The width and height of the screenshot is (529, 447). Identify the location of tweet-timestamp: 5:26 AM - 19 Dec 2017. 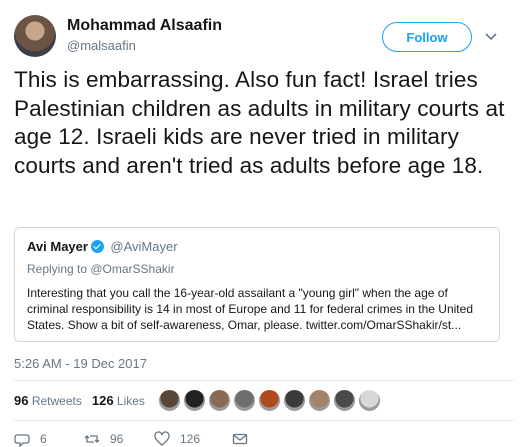
(80, 363).